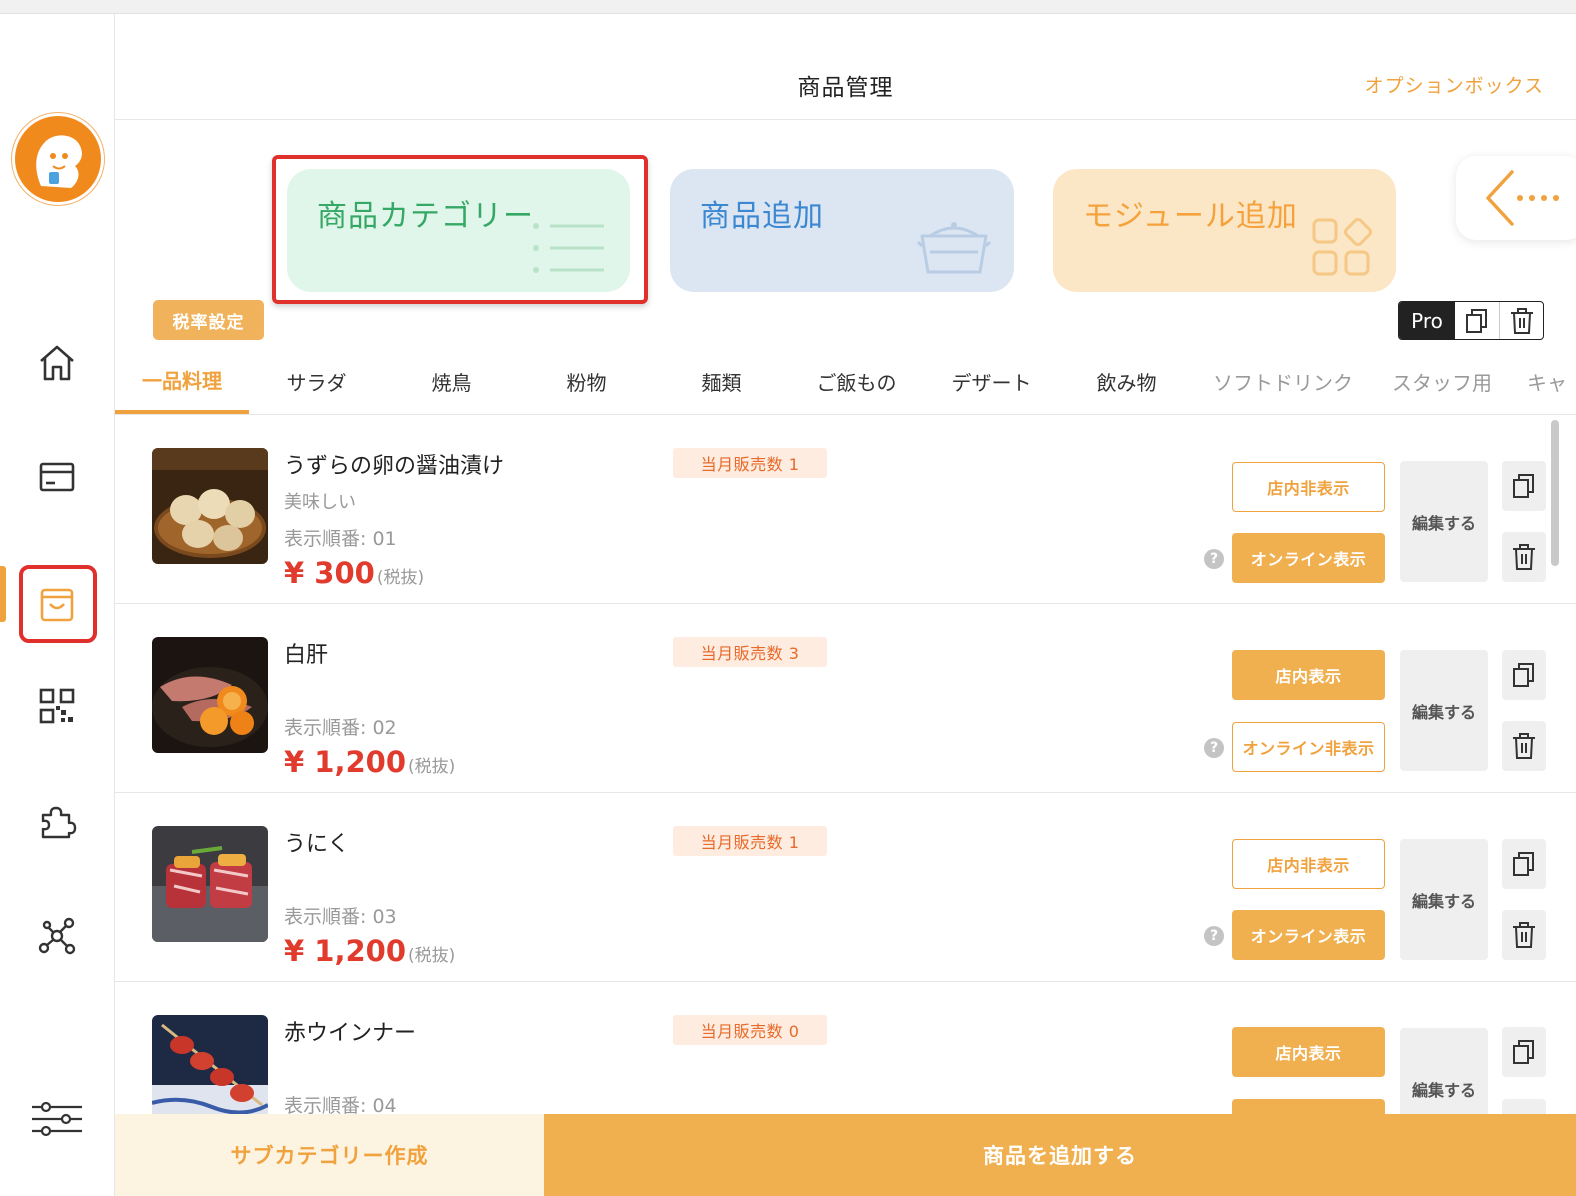 Image resolution: width=1576 pixels, height=1196 pixels. What do you see at coordinates (340, 728) in the screenshot?
I see `product-display-order: 表示順番: 02` at bounding box center [340, 728].